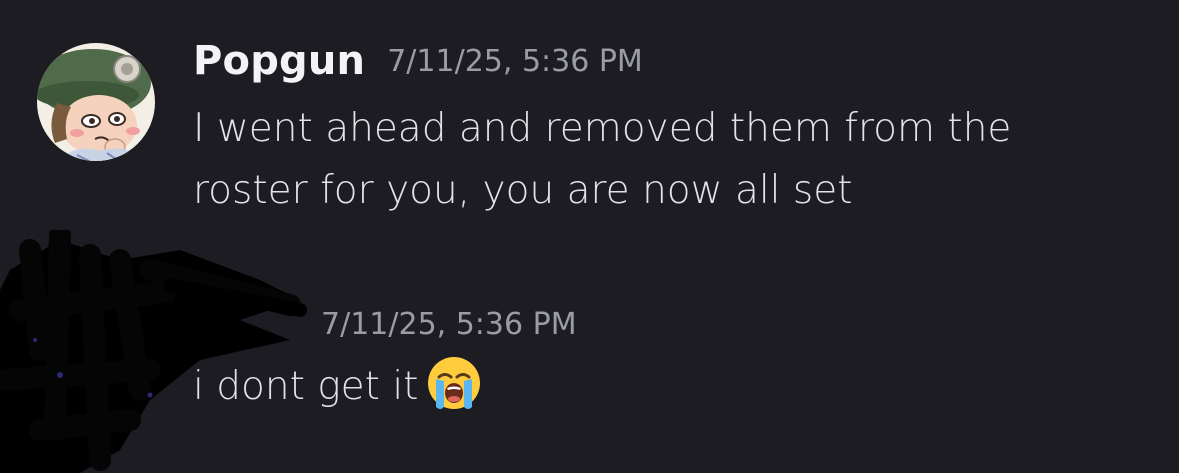 This screenshot has height=473, width=1179. I want to click on user-avatar, so click(96, 102).